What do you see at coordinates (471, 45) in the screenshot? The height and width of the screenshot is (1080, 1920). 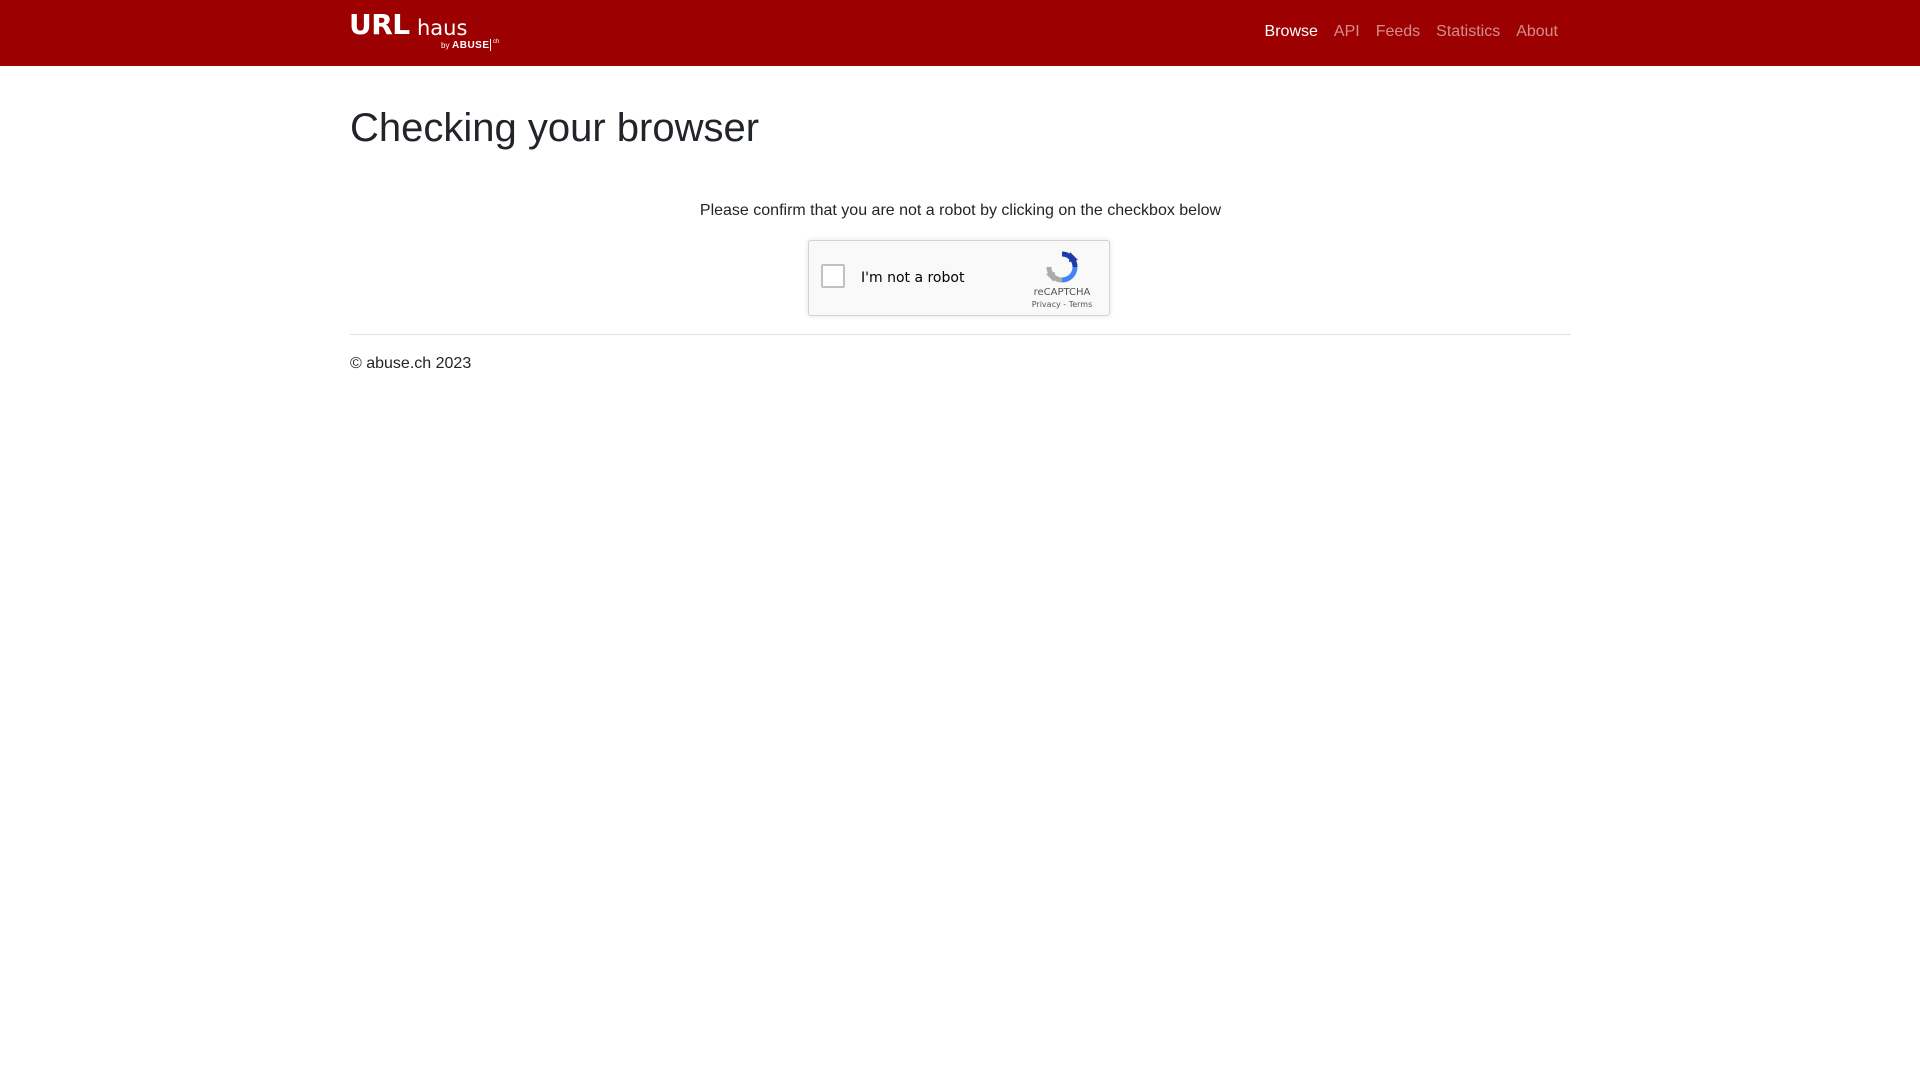 I see `brand-abuse-text: ABUSE` at bounding box center [471, 45].